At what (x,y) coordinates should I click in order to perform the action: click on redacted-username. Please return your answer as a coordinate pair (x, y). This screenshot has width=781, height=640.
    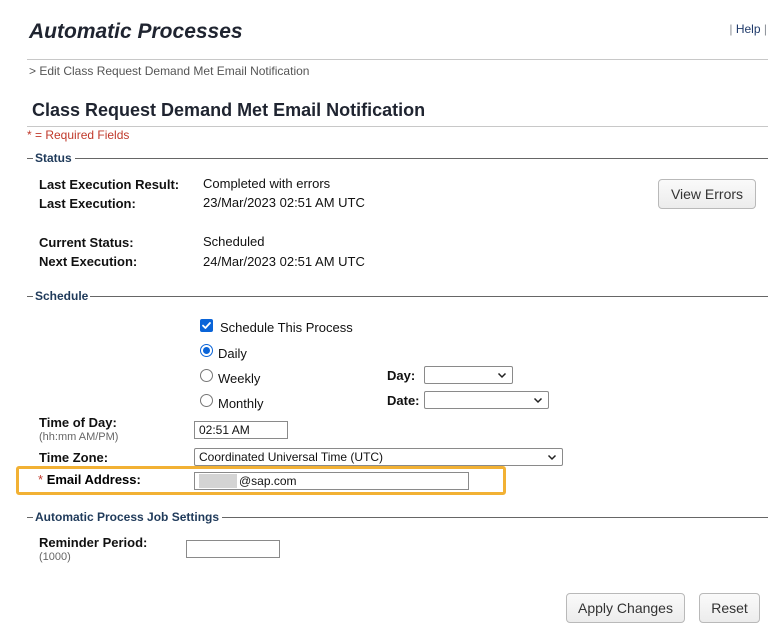
    Looking at the image, I should click on (218, 481).